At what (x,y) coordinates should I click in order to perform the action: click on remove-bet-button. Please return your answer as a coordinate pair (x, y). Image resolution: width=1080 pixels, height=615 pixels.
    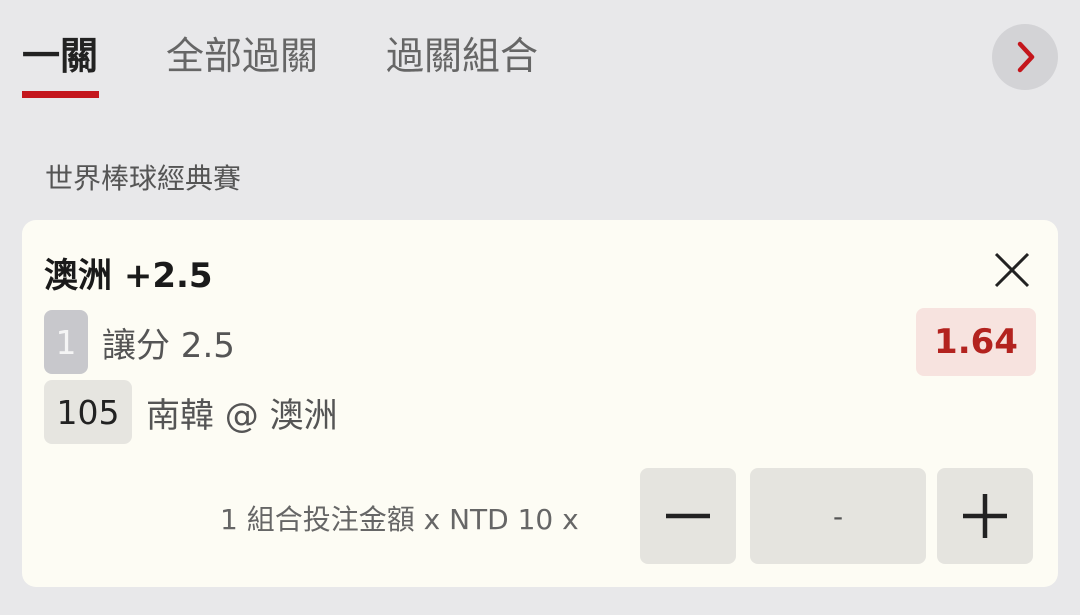
    Looking at the image, I should click on (1012, 270).